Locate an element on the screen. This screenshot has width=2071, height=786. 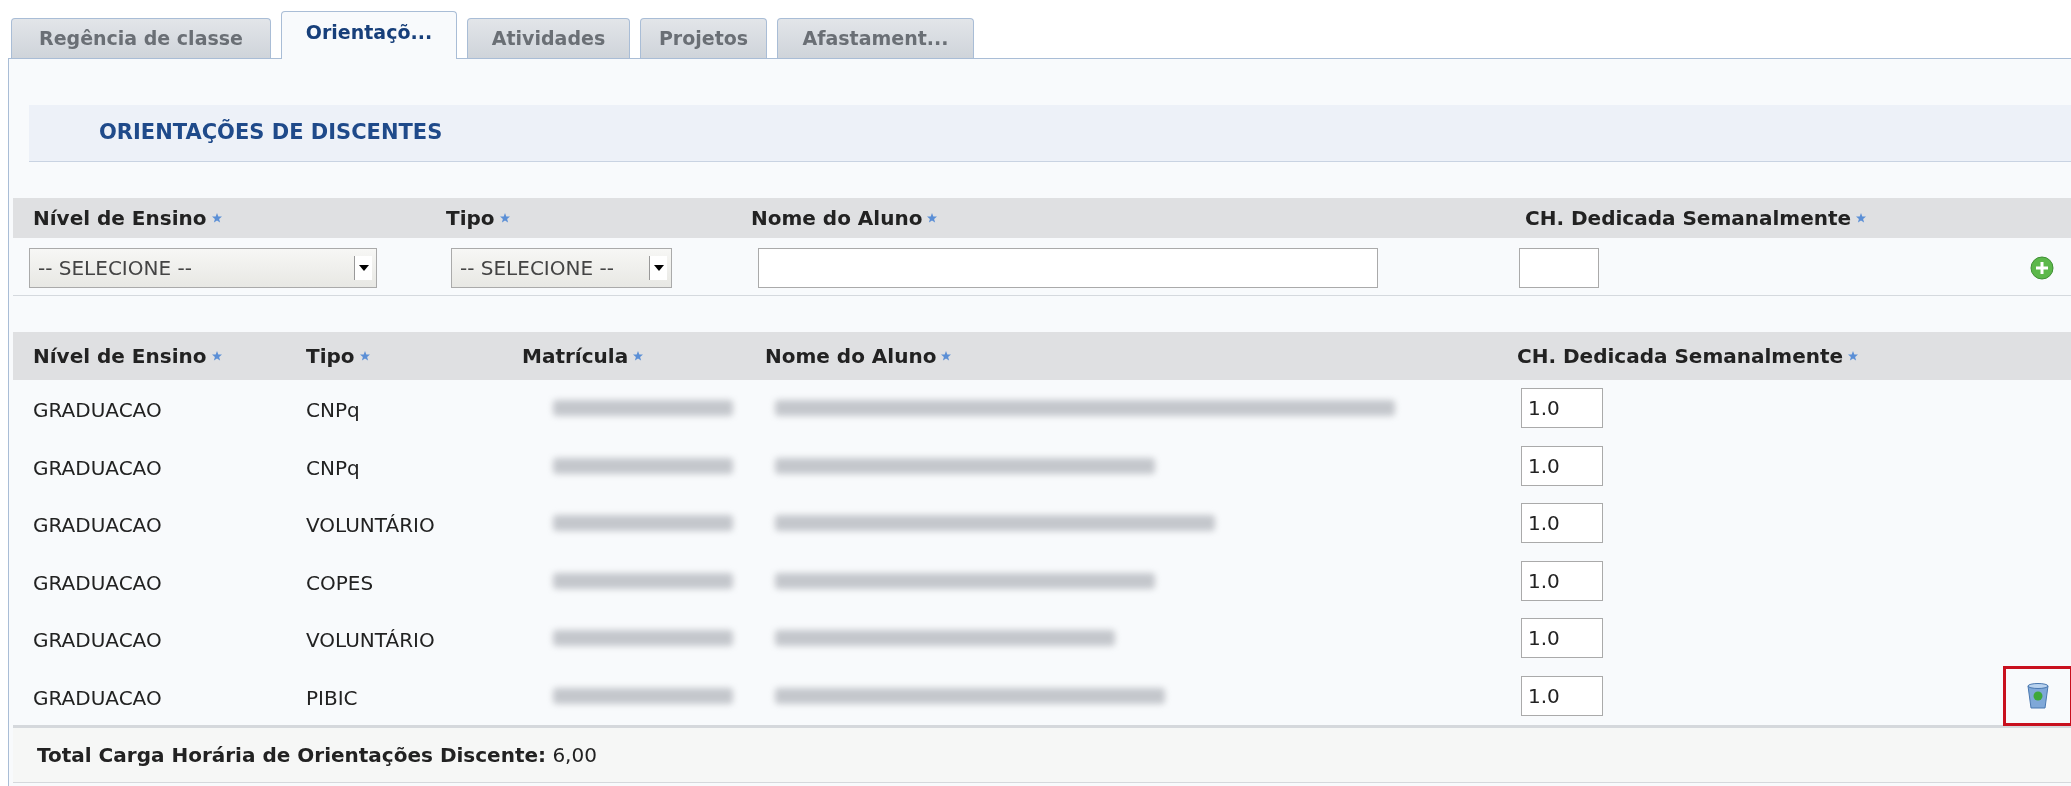
tab: Atividades is located at coordinates (548, 38).